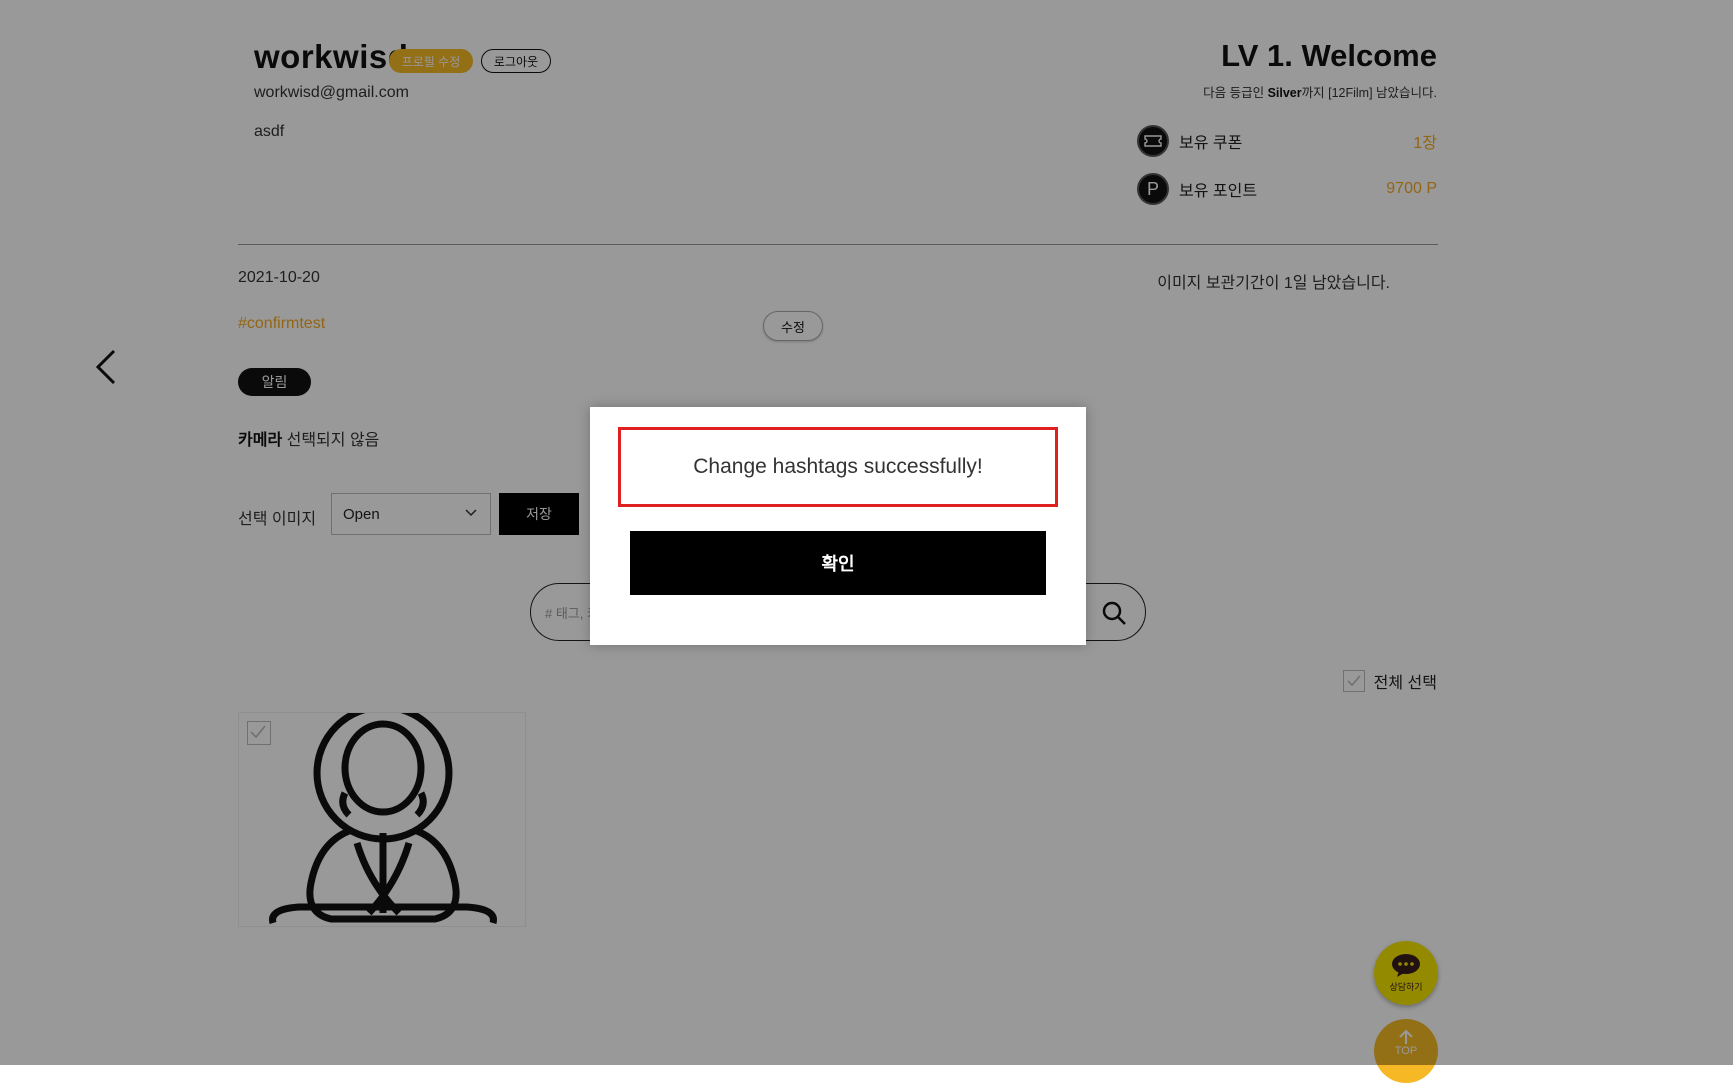  I want to click on modal-message: Change hashtags successfully!, so click(838, 466).